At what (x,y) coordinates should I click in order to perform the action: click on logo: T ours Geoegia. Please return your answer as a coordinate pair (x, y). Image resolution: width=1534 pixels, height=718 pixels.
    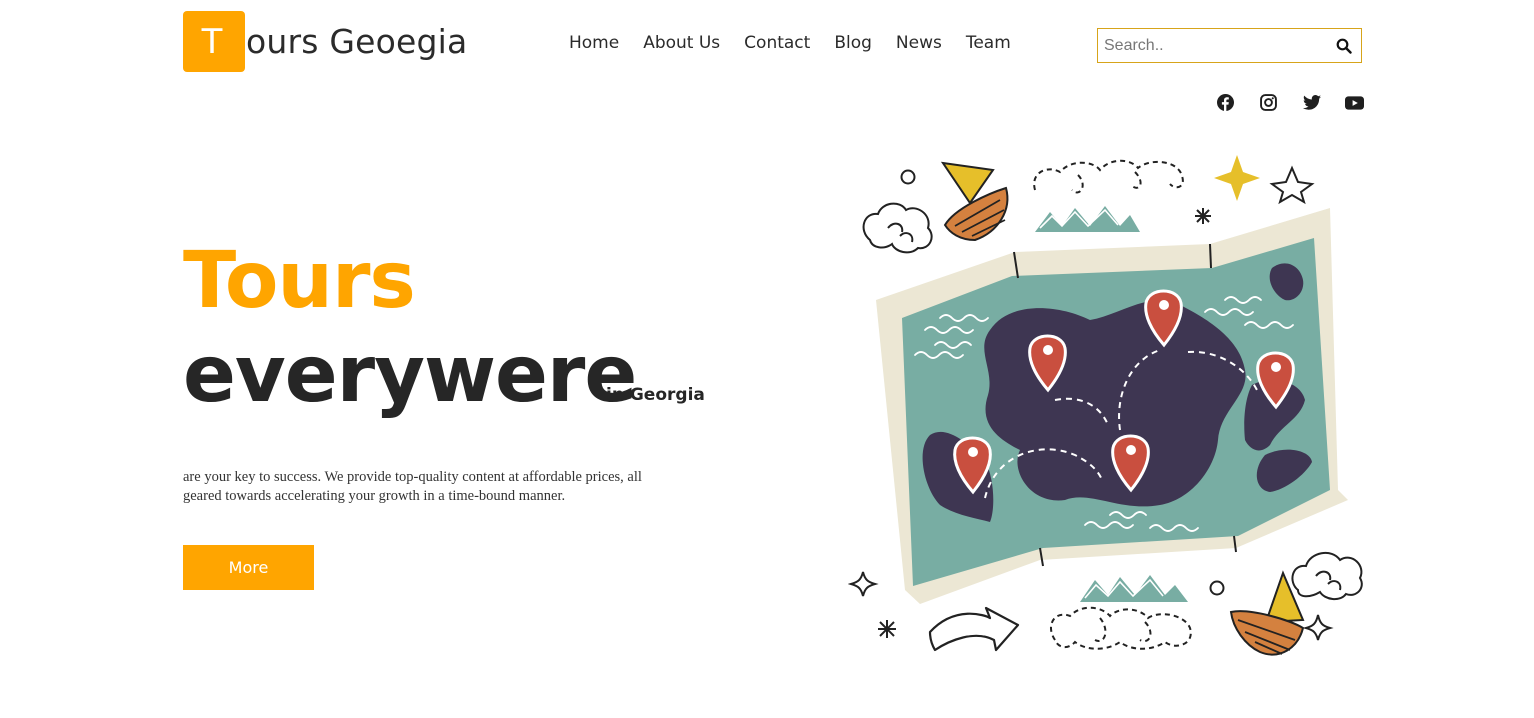
    Looking at the image, I should click on (325, 41).